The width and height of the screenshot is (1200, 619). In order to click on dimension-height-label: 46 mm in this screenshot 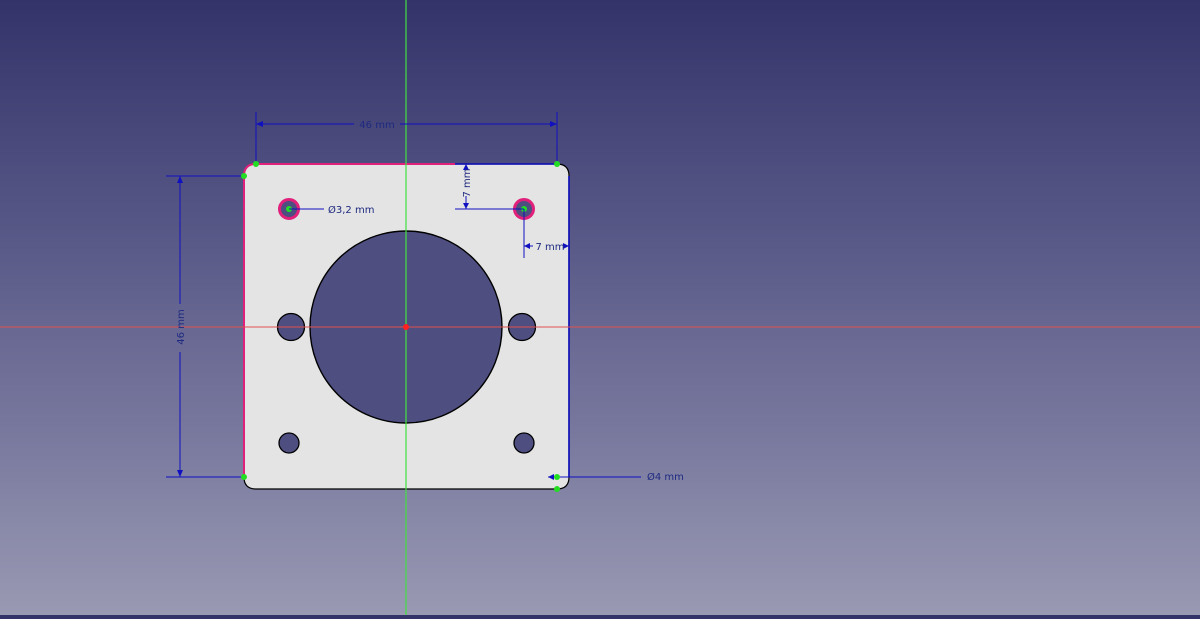, I will do `click(181, 326)`.